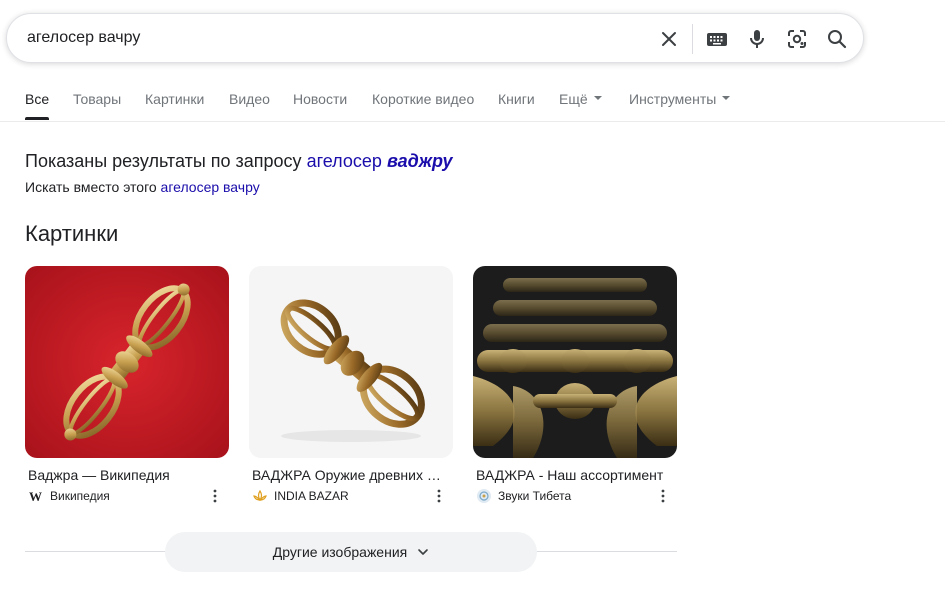 This screenshot has height=608, width=945. I want to click on tab-books: Книги, so click(516, 99).